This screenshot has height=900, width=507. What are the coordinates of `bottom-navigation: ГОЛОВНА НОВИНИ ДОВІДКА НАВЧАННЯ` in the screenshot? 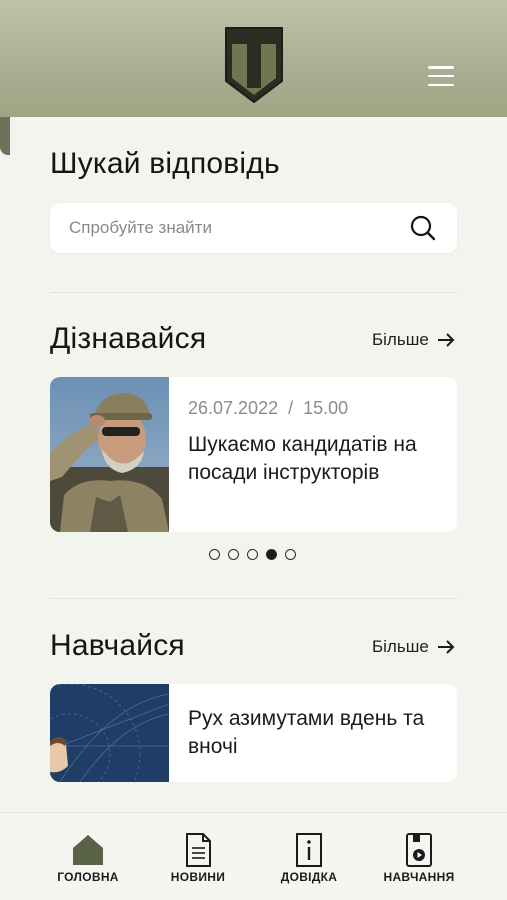 It's located at (253, 856).